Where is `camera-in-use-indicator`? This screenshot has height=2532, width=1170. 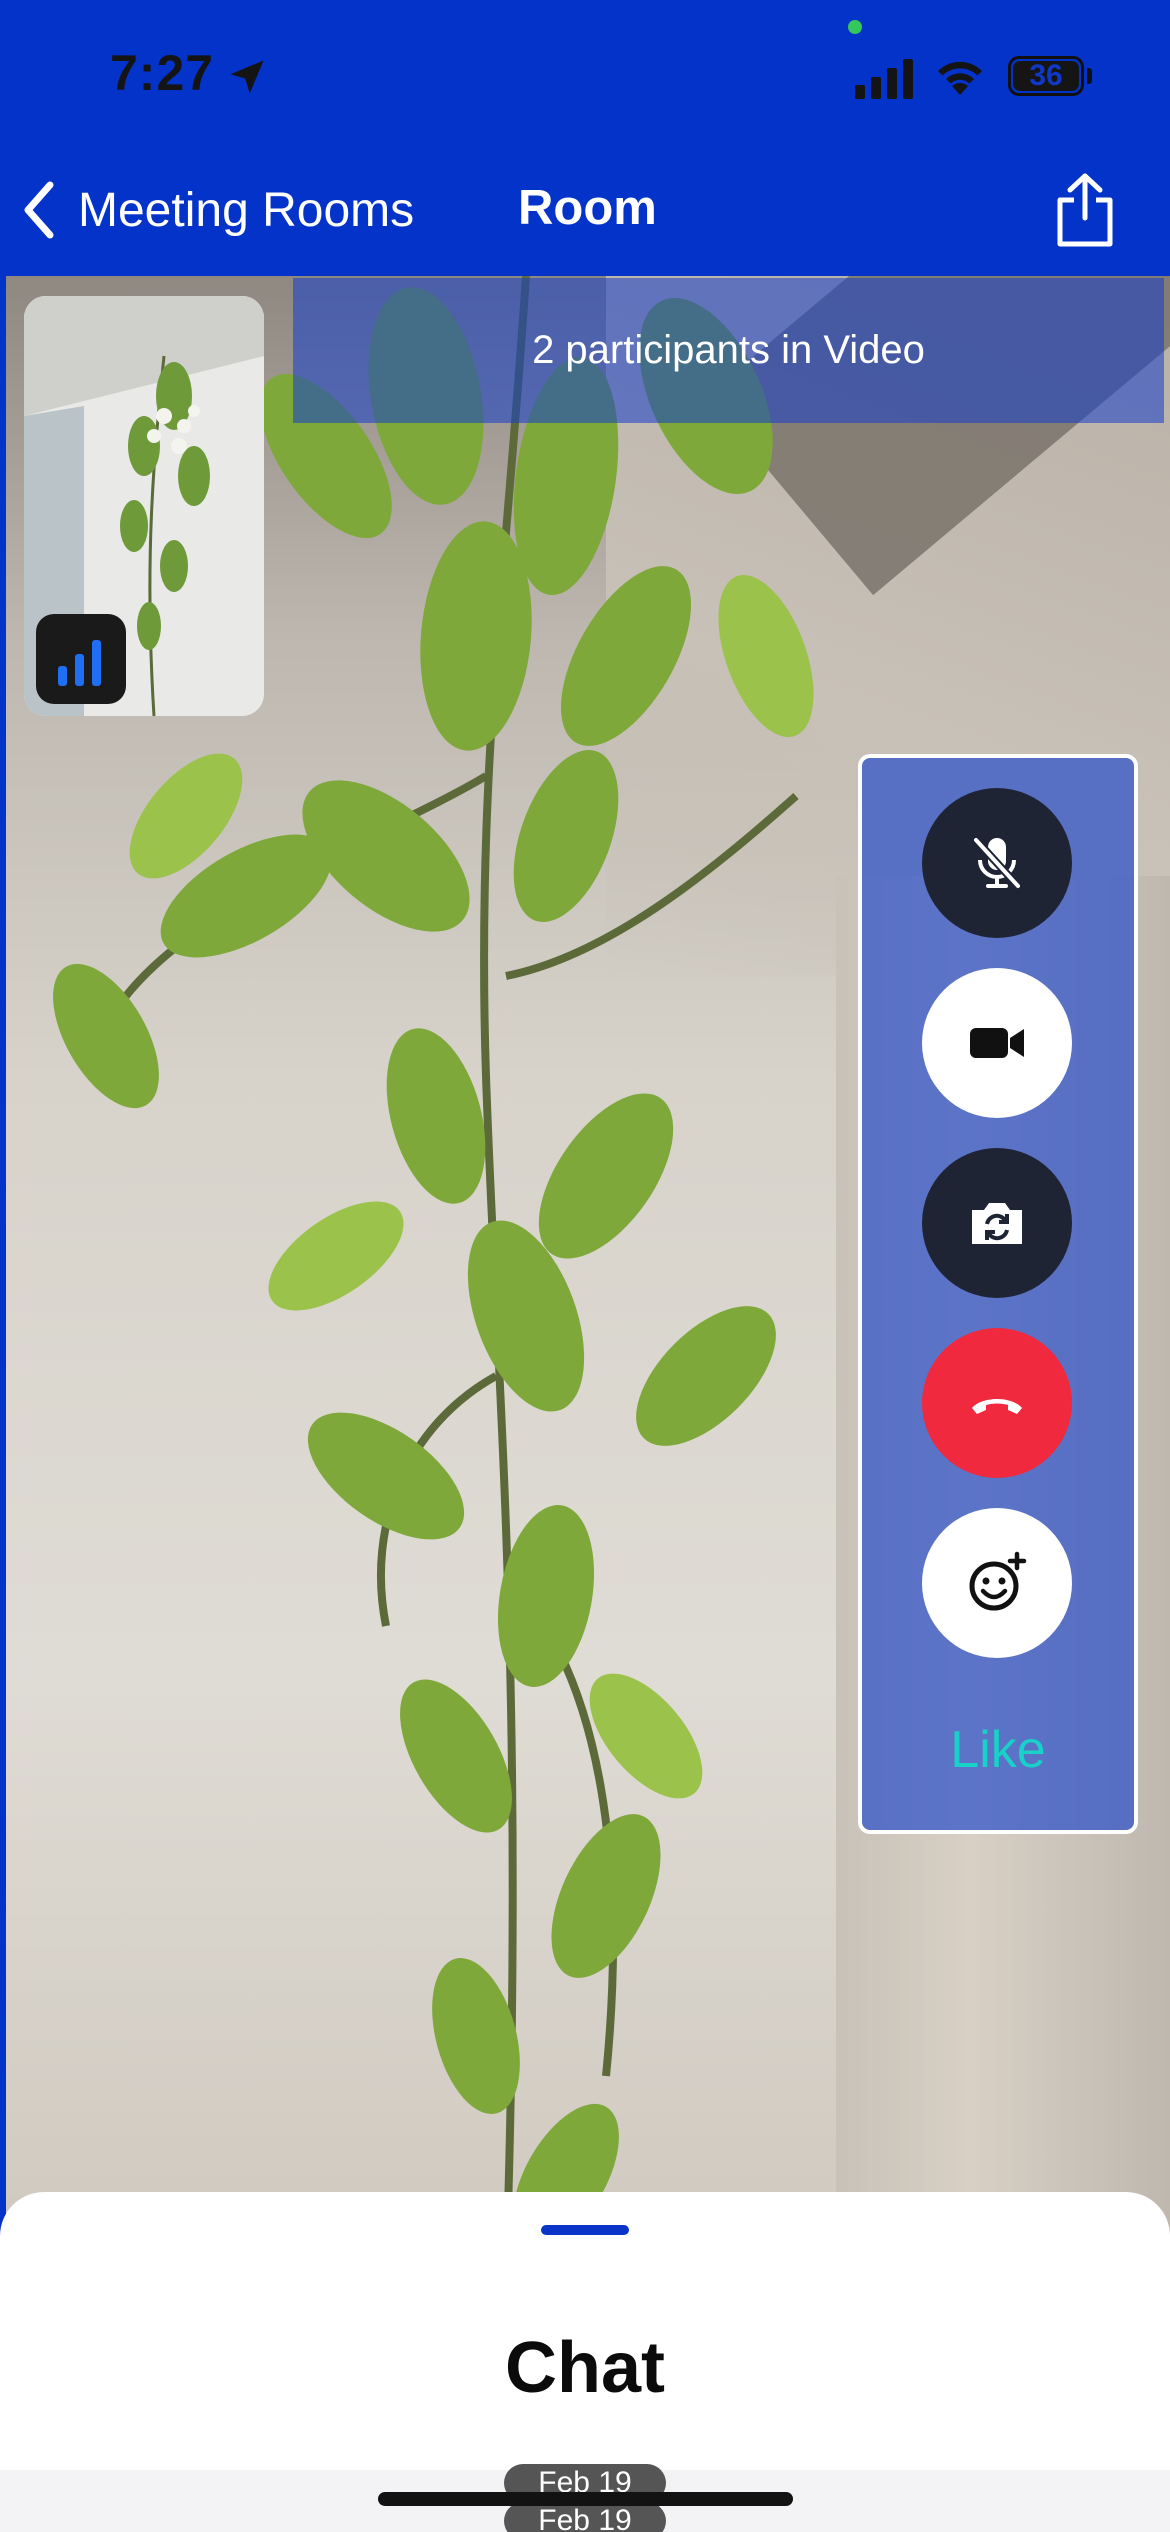
camera-in-use-indicator is located at coordinates (855, 27).